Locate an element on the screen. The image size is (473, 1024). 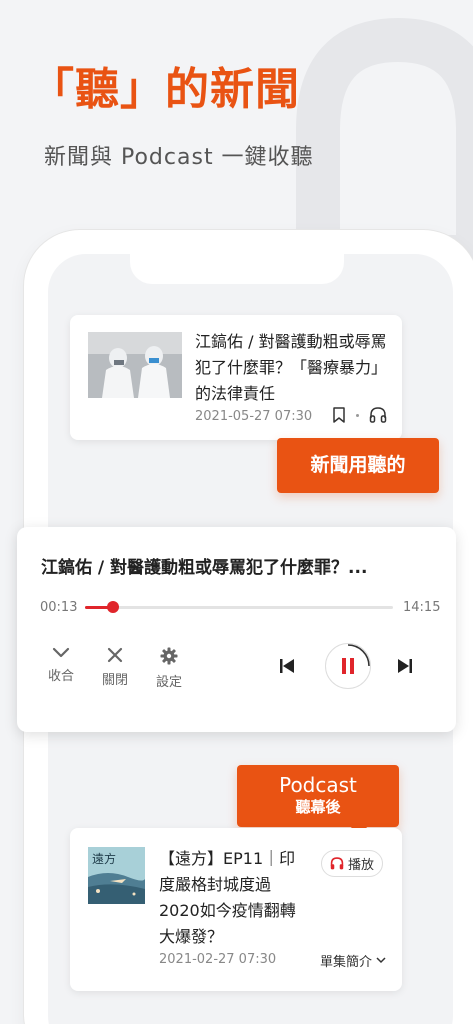
episode-summary-label: 單集簡介 is located at coordinates (346, 962).